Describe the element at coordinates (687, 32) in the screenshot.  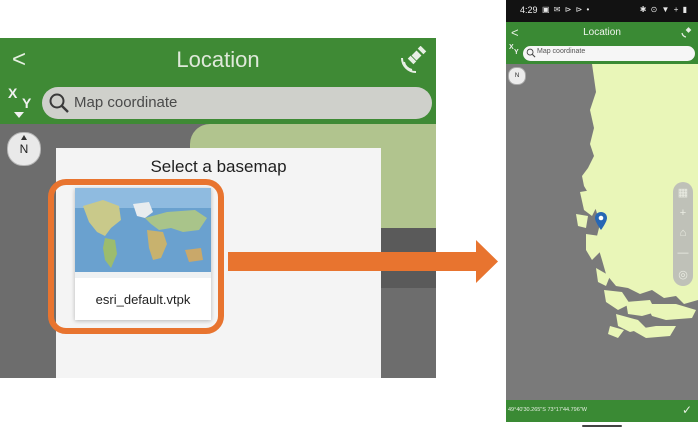
I see `satellite-icon` at that location.